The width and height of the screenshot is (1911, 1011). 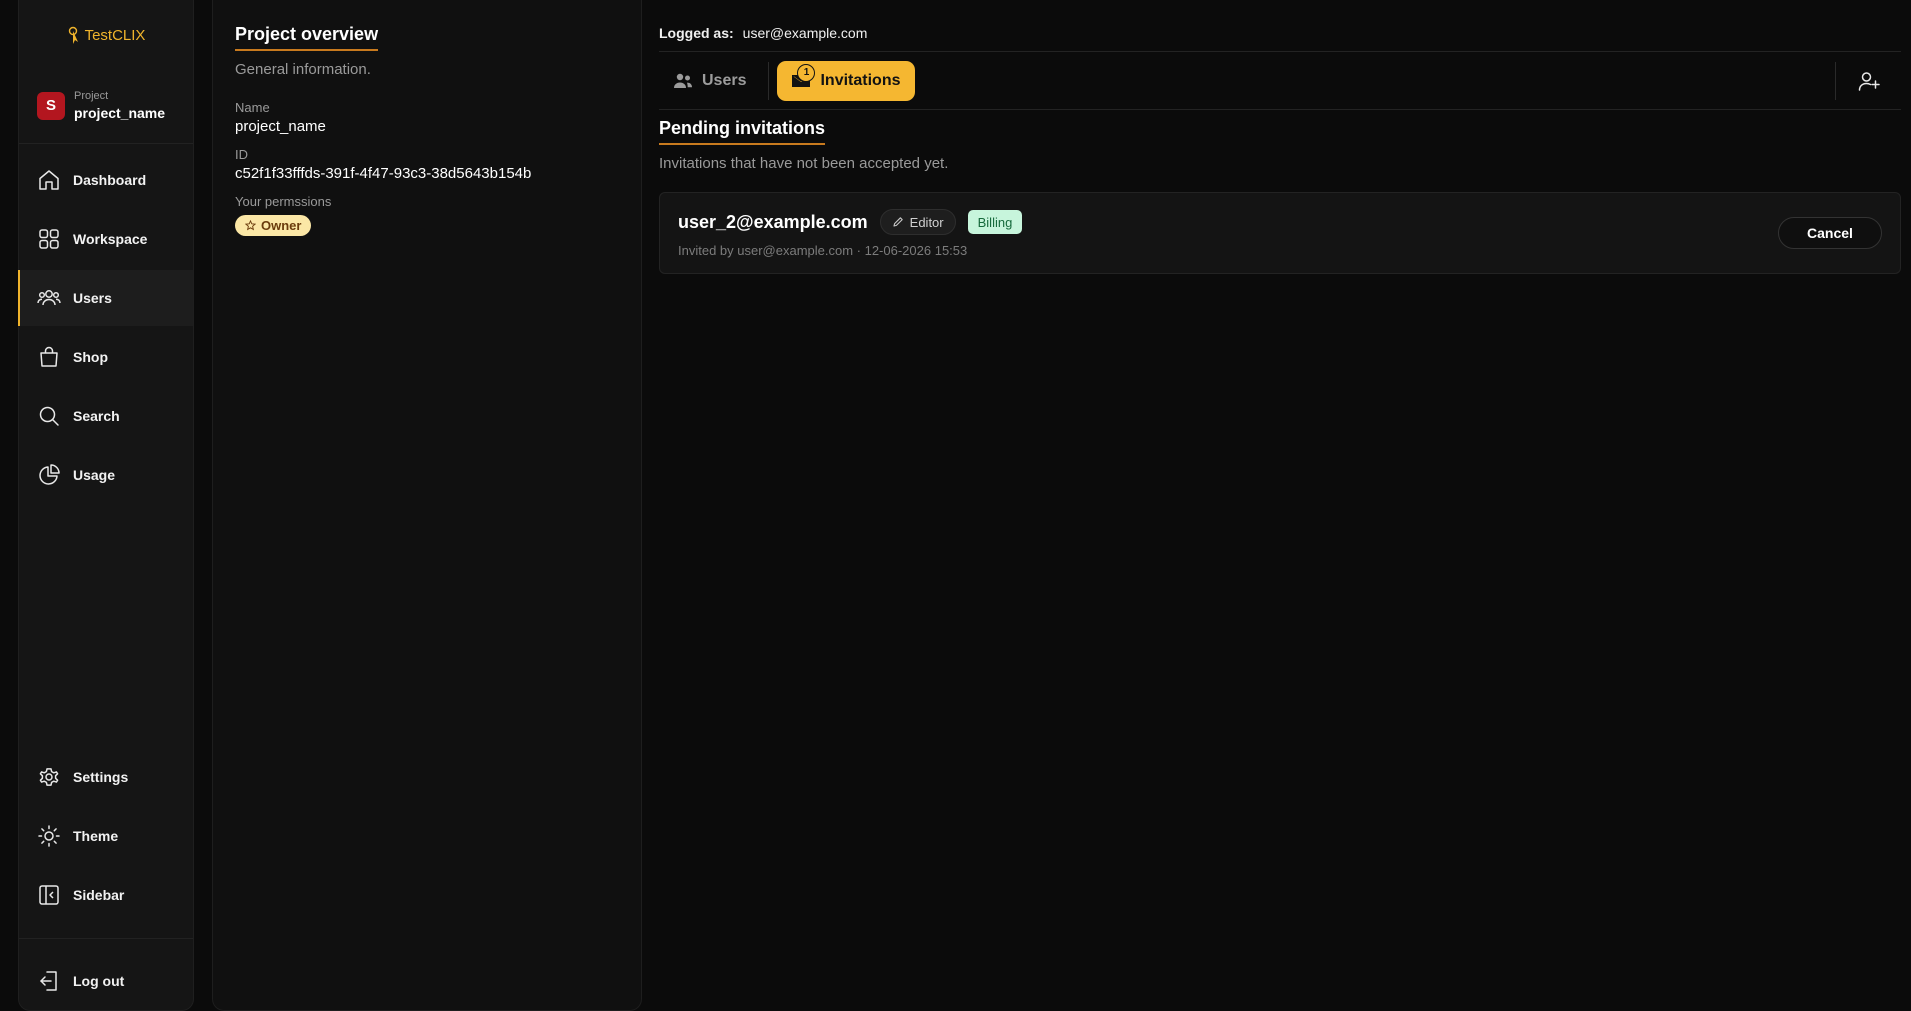 What do you see at coordinates (696, 32) in the screenshot?
I see `logged-label: Logged as:` at bounding box center [696, 32].